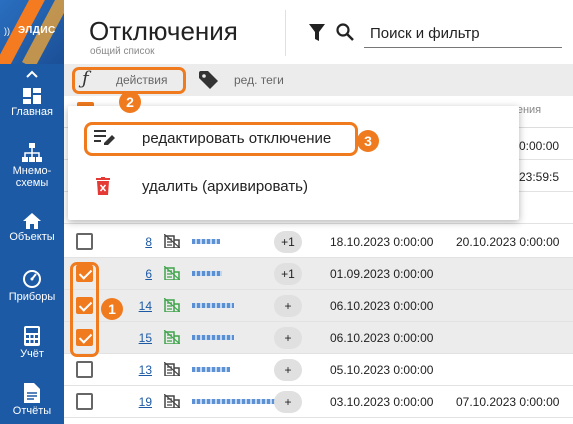  Describe the element at coordinates (318, 242) in the screenshot. I see `table-row: 8 +1 18.10.2023 0:00:00 20.10.2023 0:00:00` at that location.